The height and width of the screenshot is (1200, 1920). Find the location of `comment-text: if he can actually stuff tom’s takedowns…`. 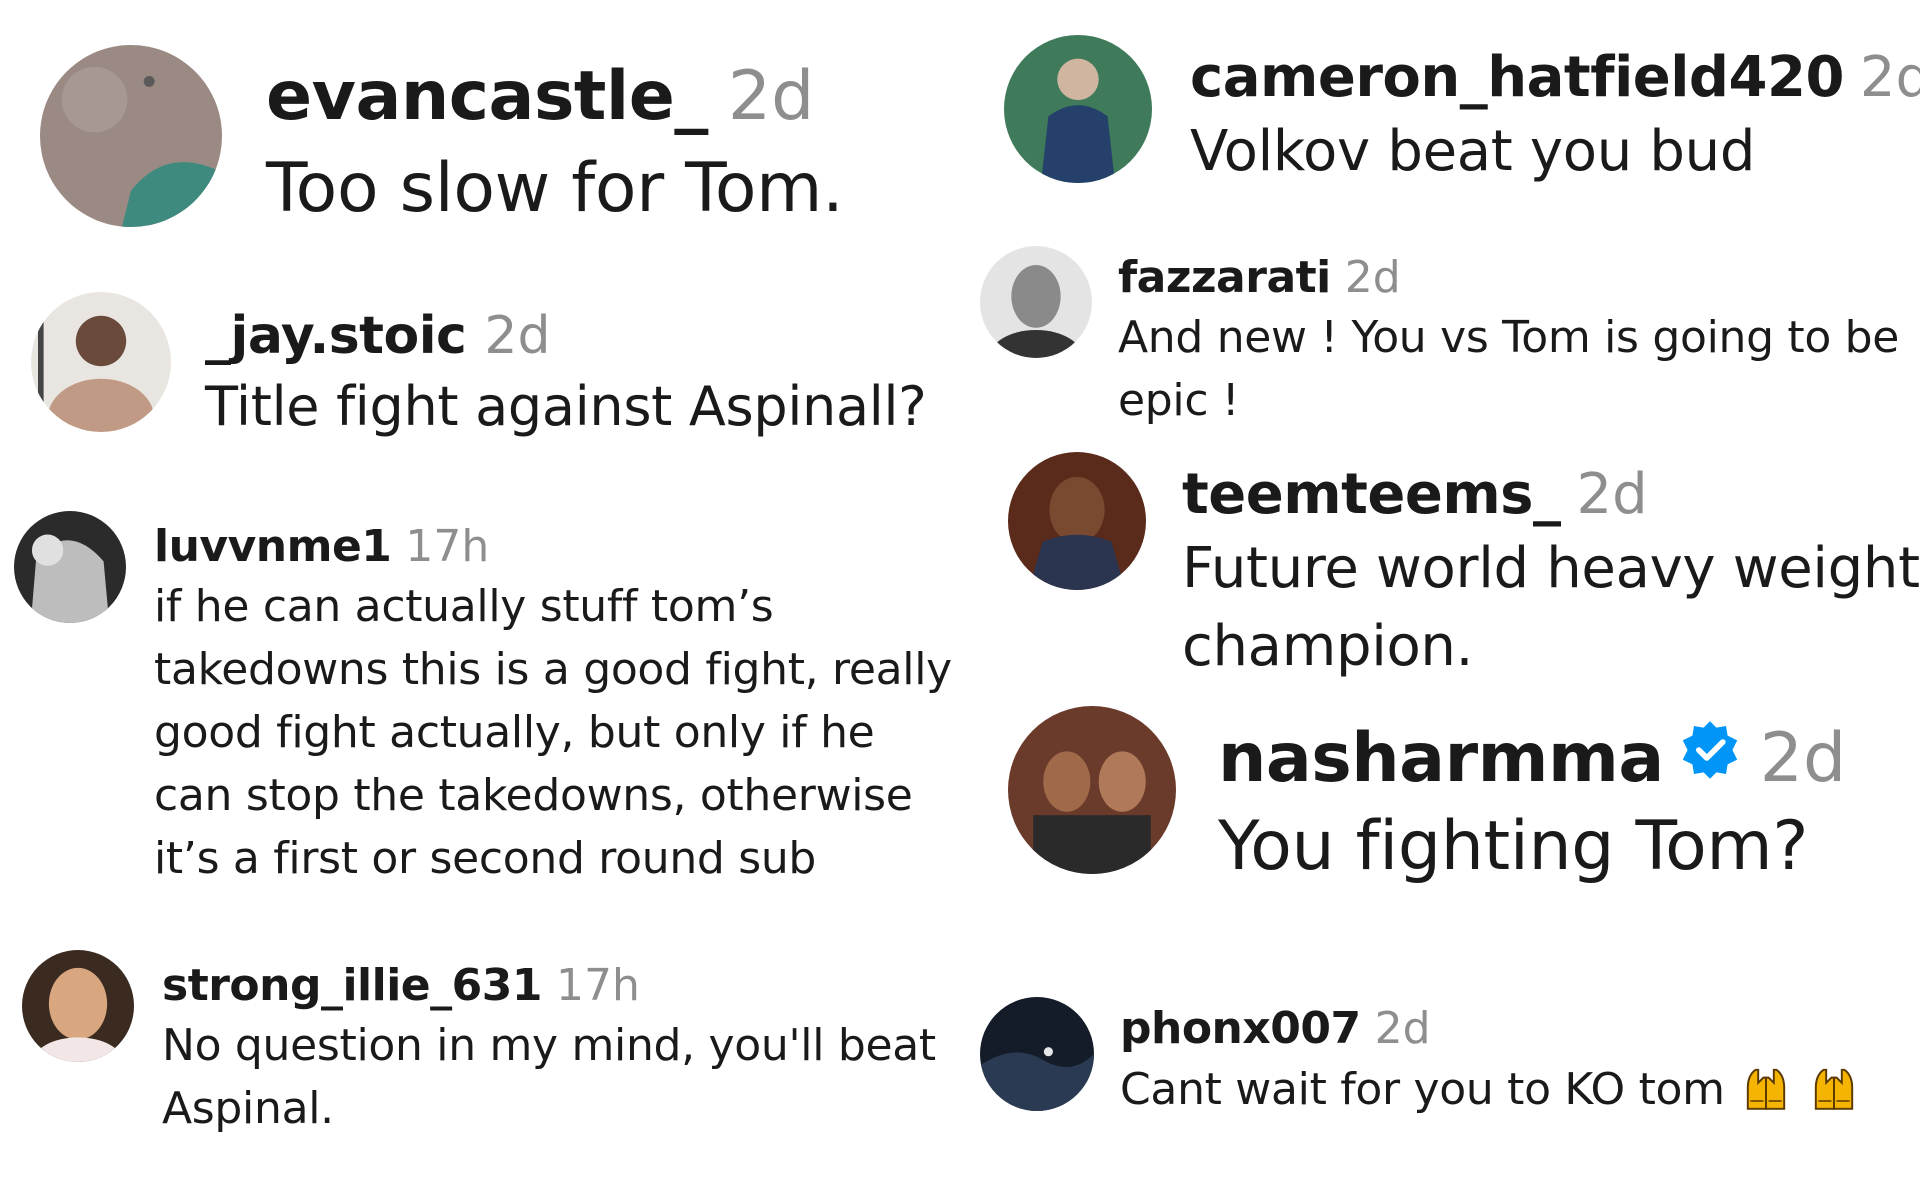

comment-text: if he can actually stuff tom’s takedowns… is located at coordinates (553, 732).